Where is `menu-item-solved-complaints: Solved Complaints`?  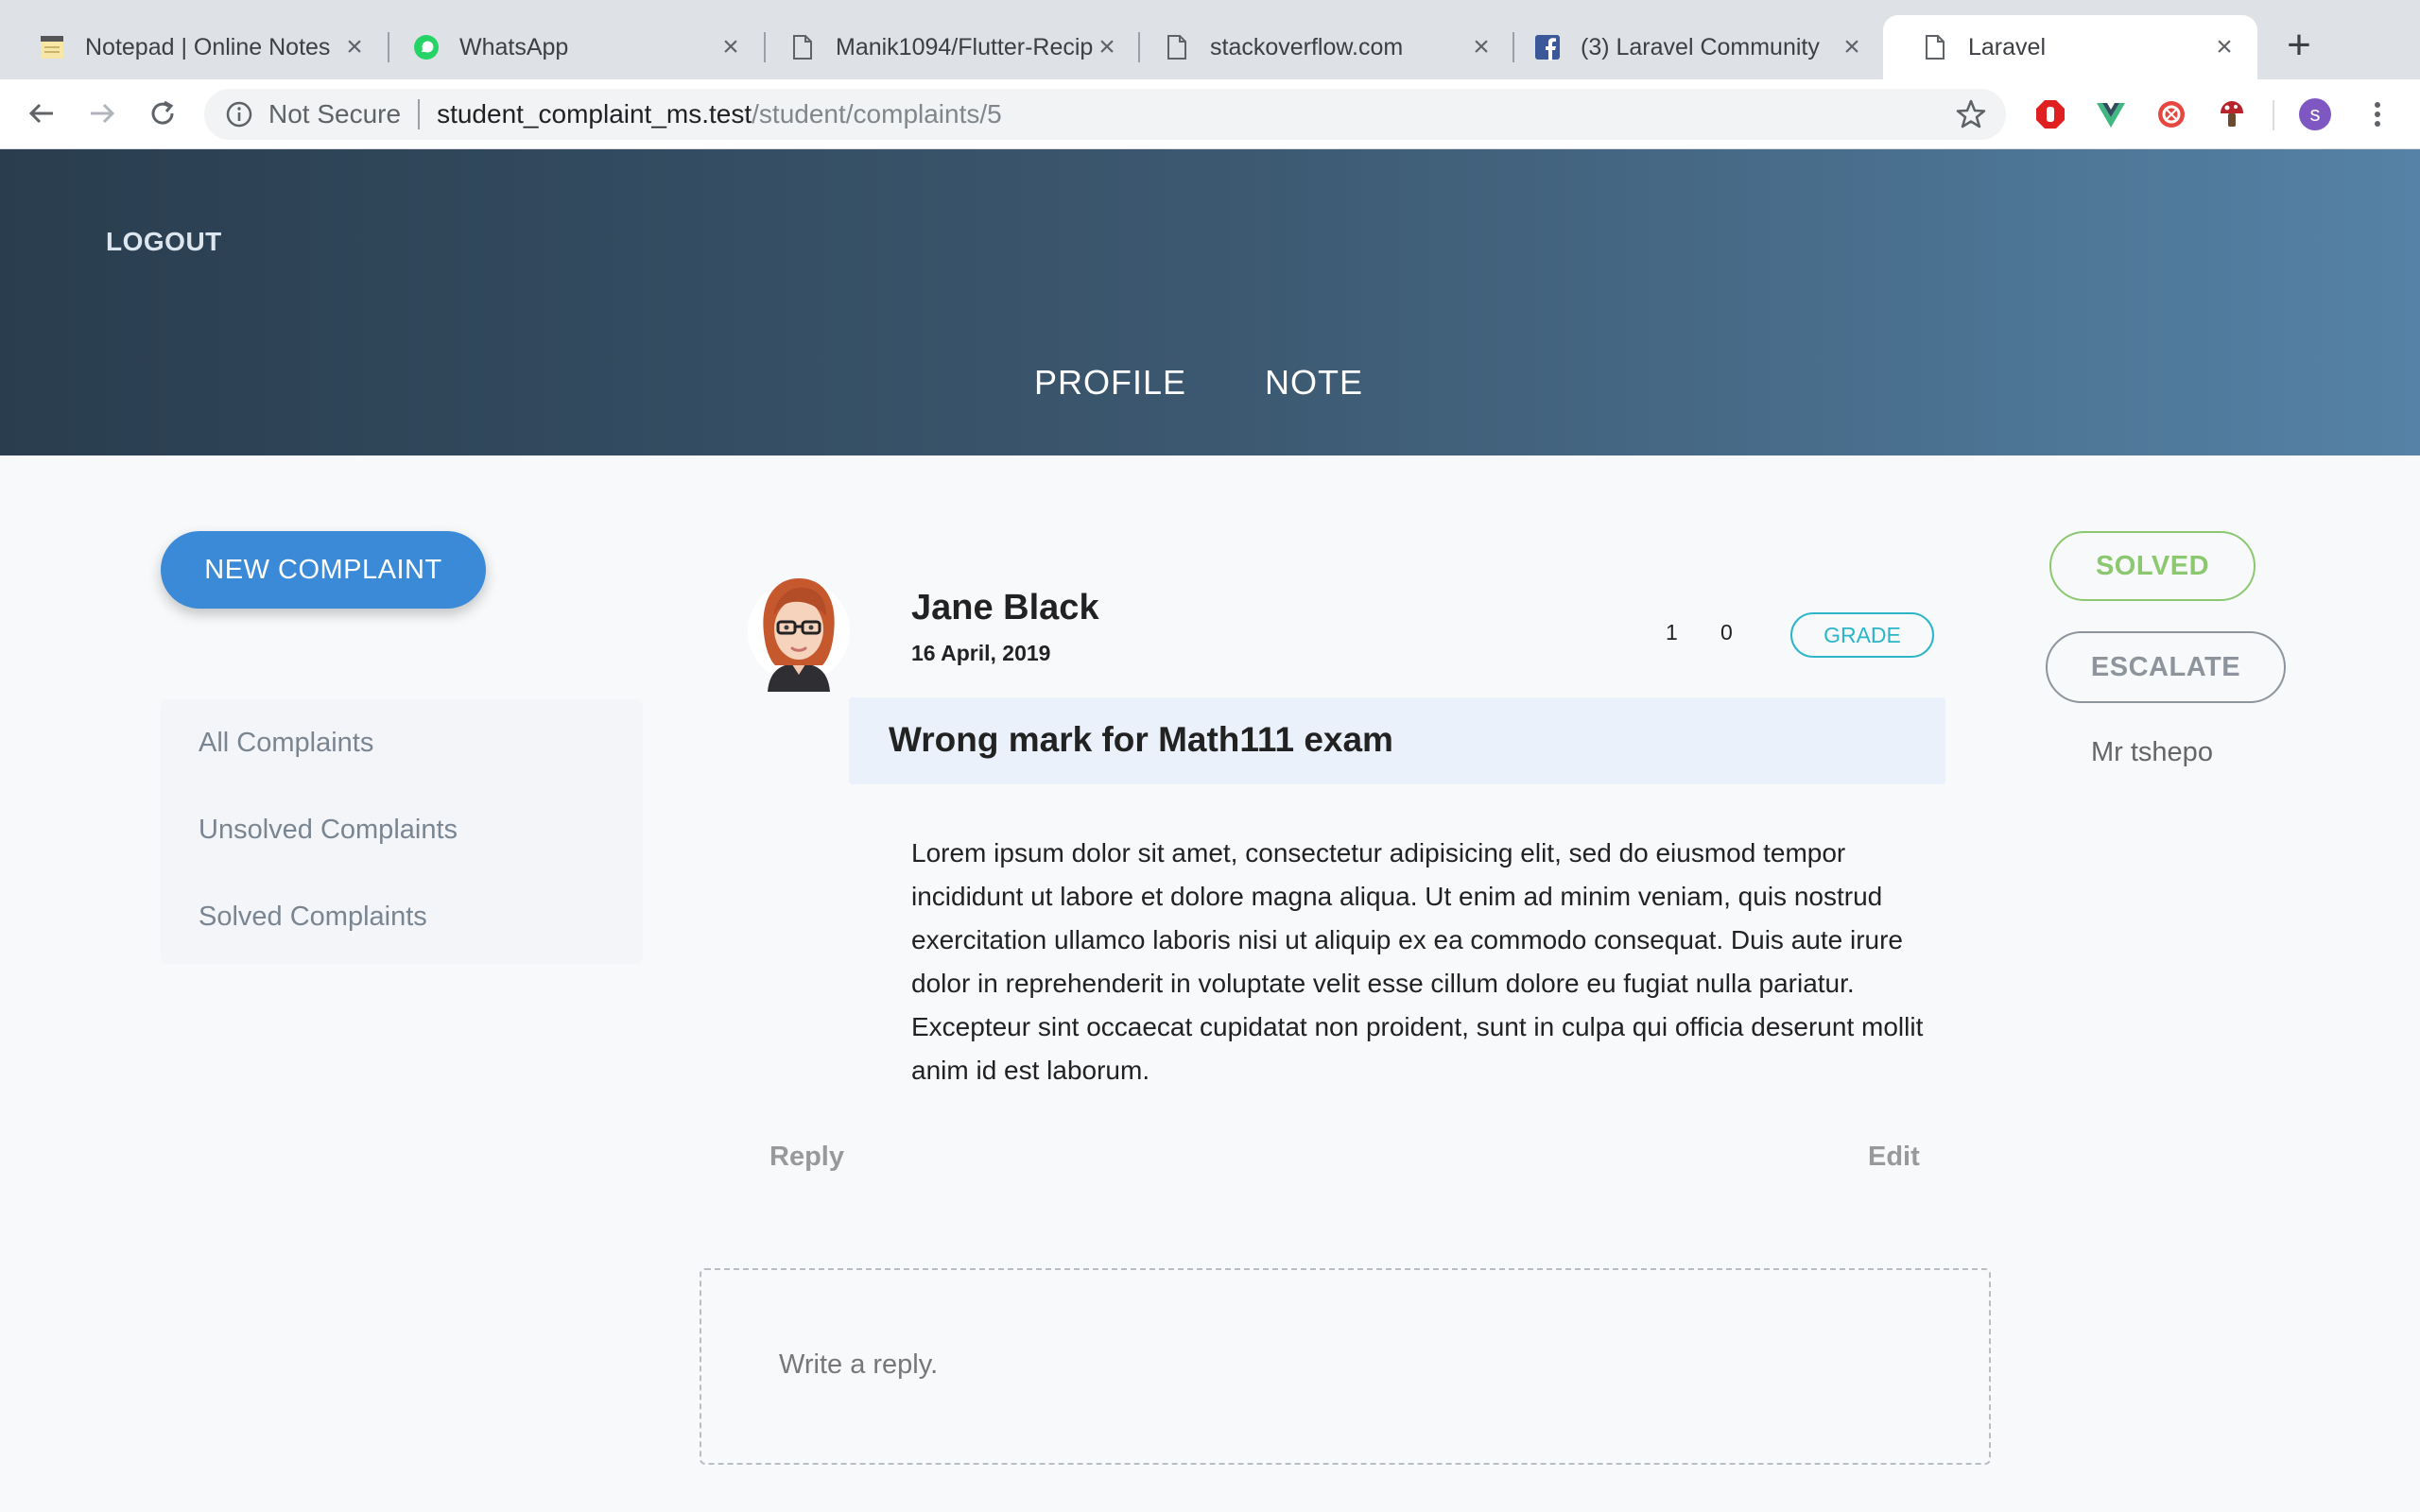 menu-item-solved-complaints: Solved Complaints is located at coordinates (313, 917).